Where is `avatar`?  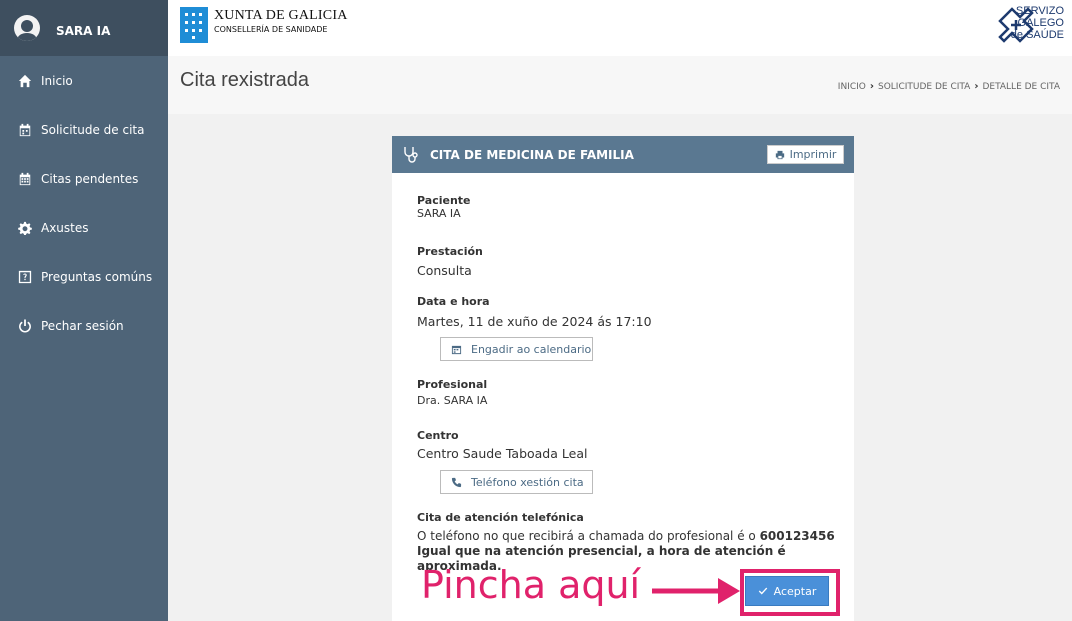
avatar is located at coordinates (27, 28).